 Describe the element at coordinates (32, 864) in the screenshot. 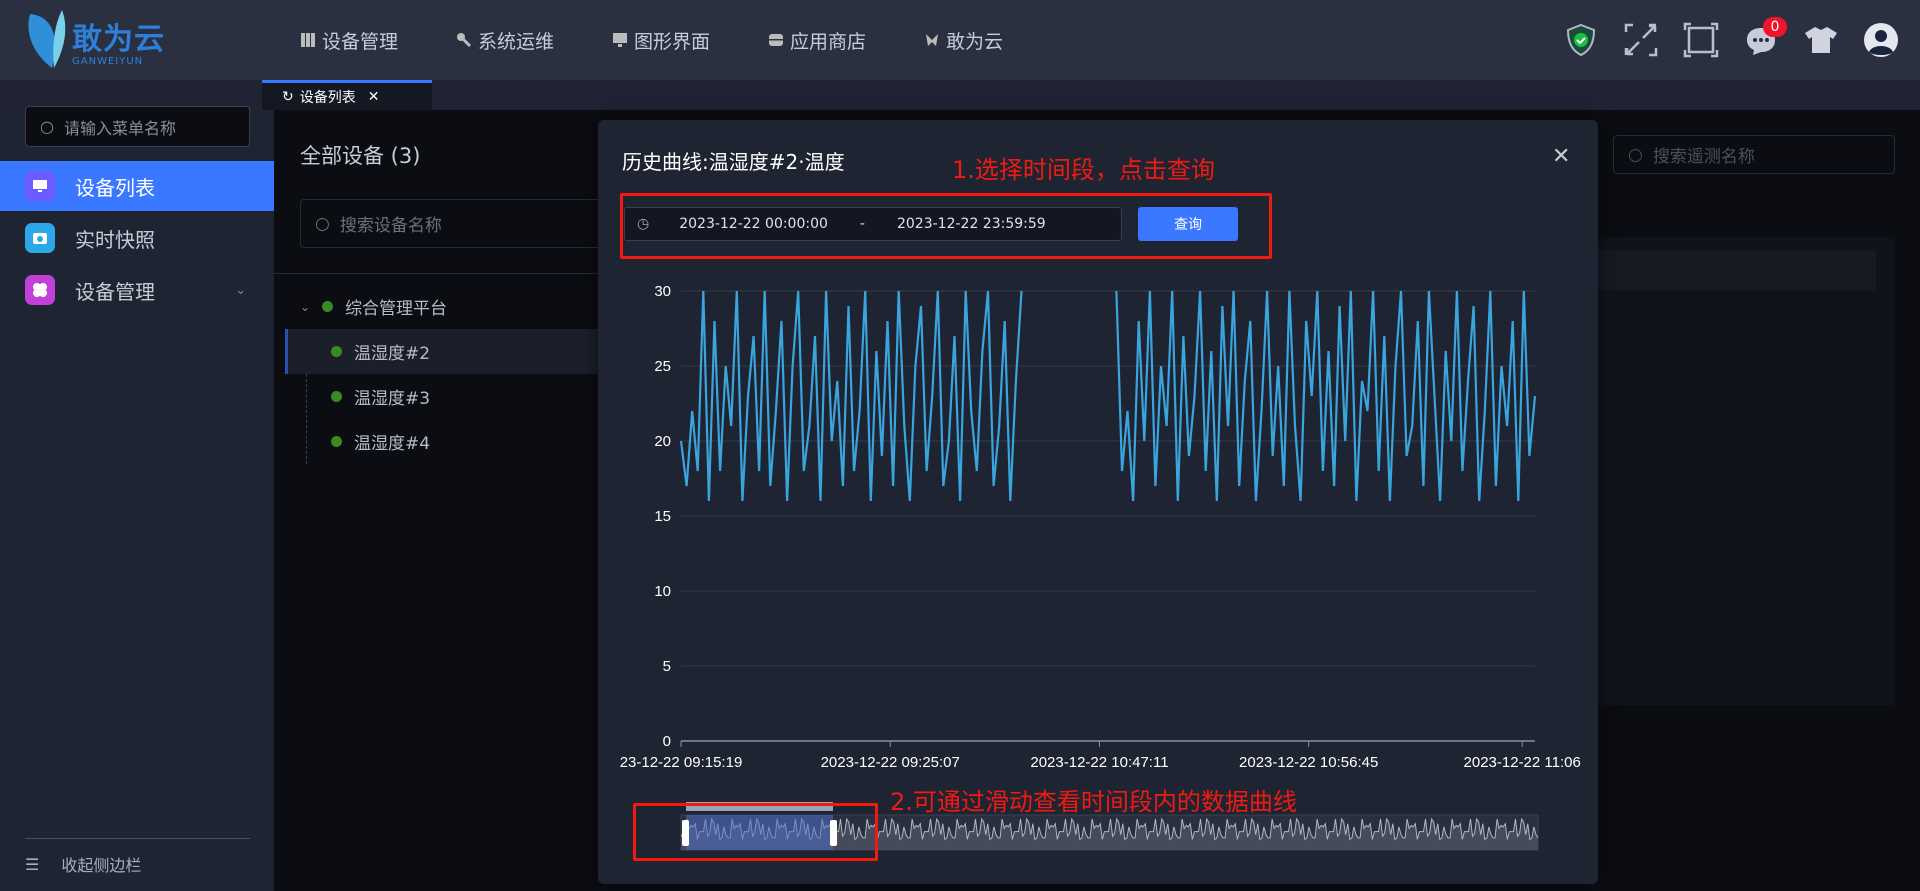

I see `collapse-menu-icon: ☰` at that location.